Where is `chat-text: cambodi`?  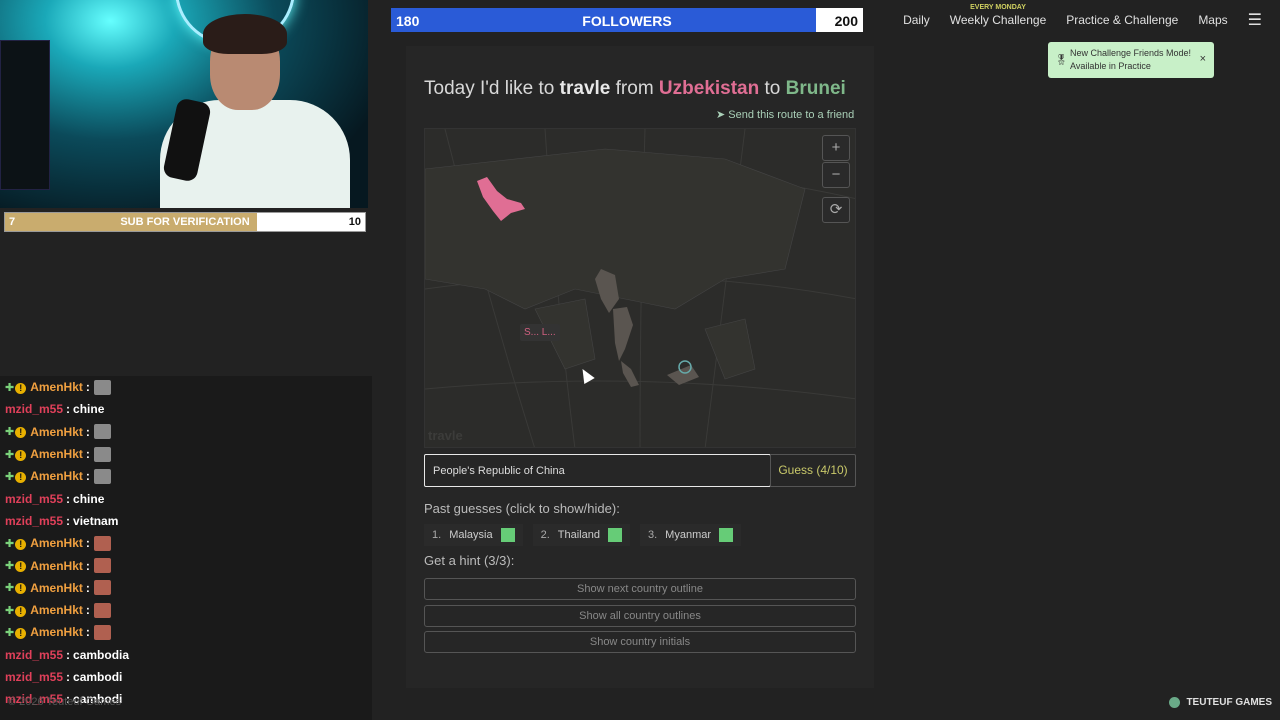
chat-text: cambodi is located at coordinates (98, 677).